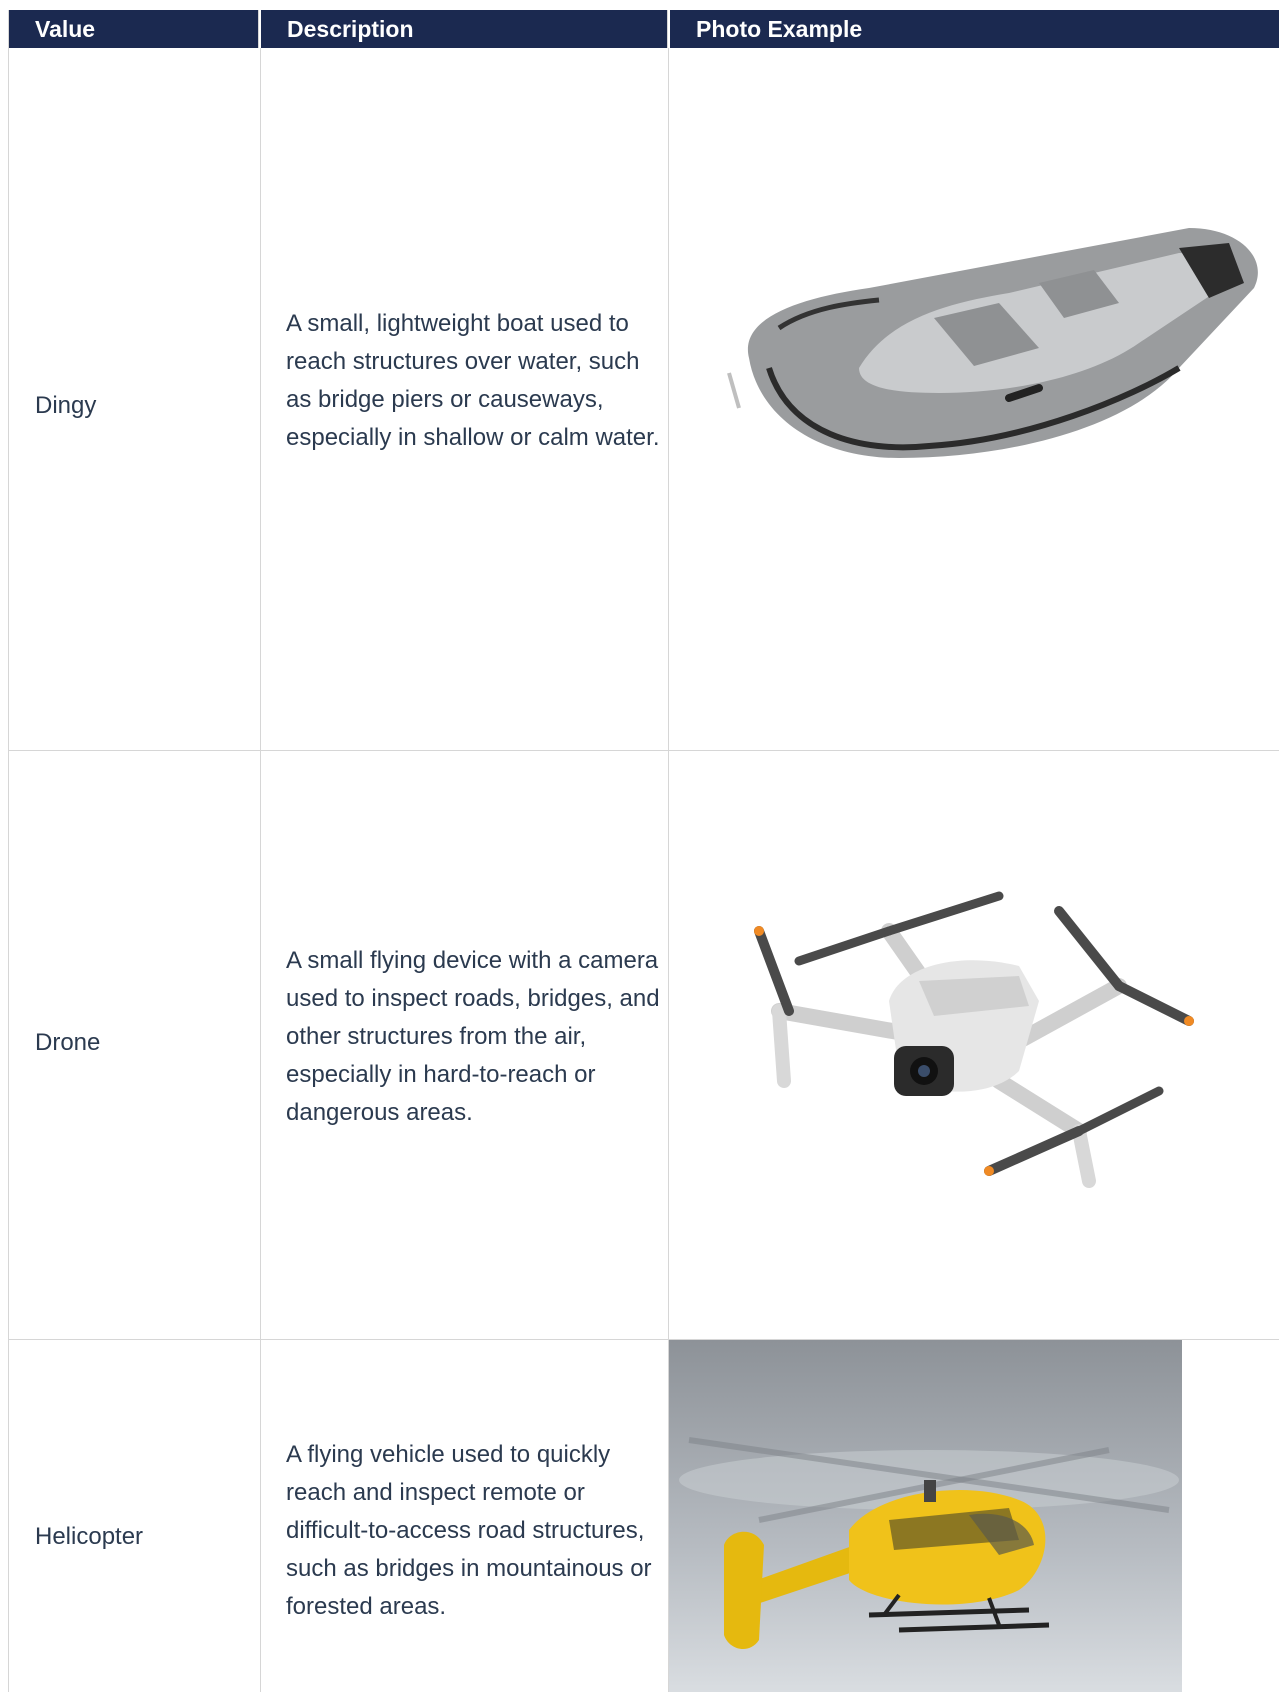 This screenshot has width=1279, height=1692. I want to click on header-photo-example: Photo Example, so click(974, 29).